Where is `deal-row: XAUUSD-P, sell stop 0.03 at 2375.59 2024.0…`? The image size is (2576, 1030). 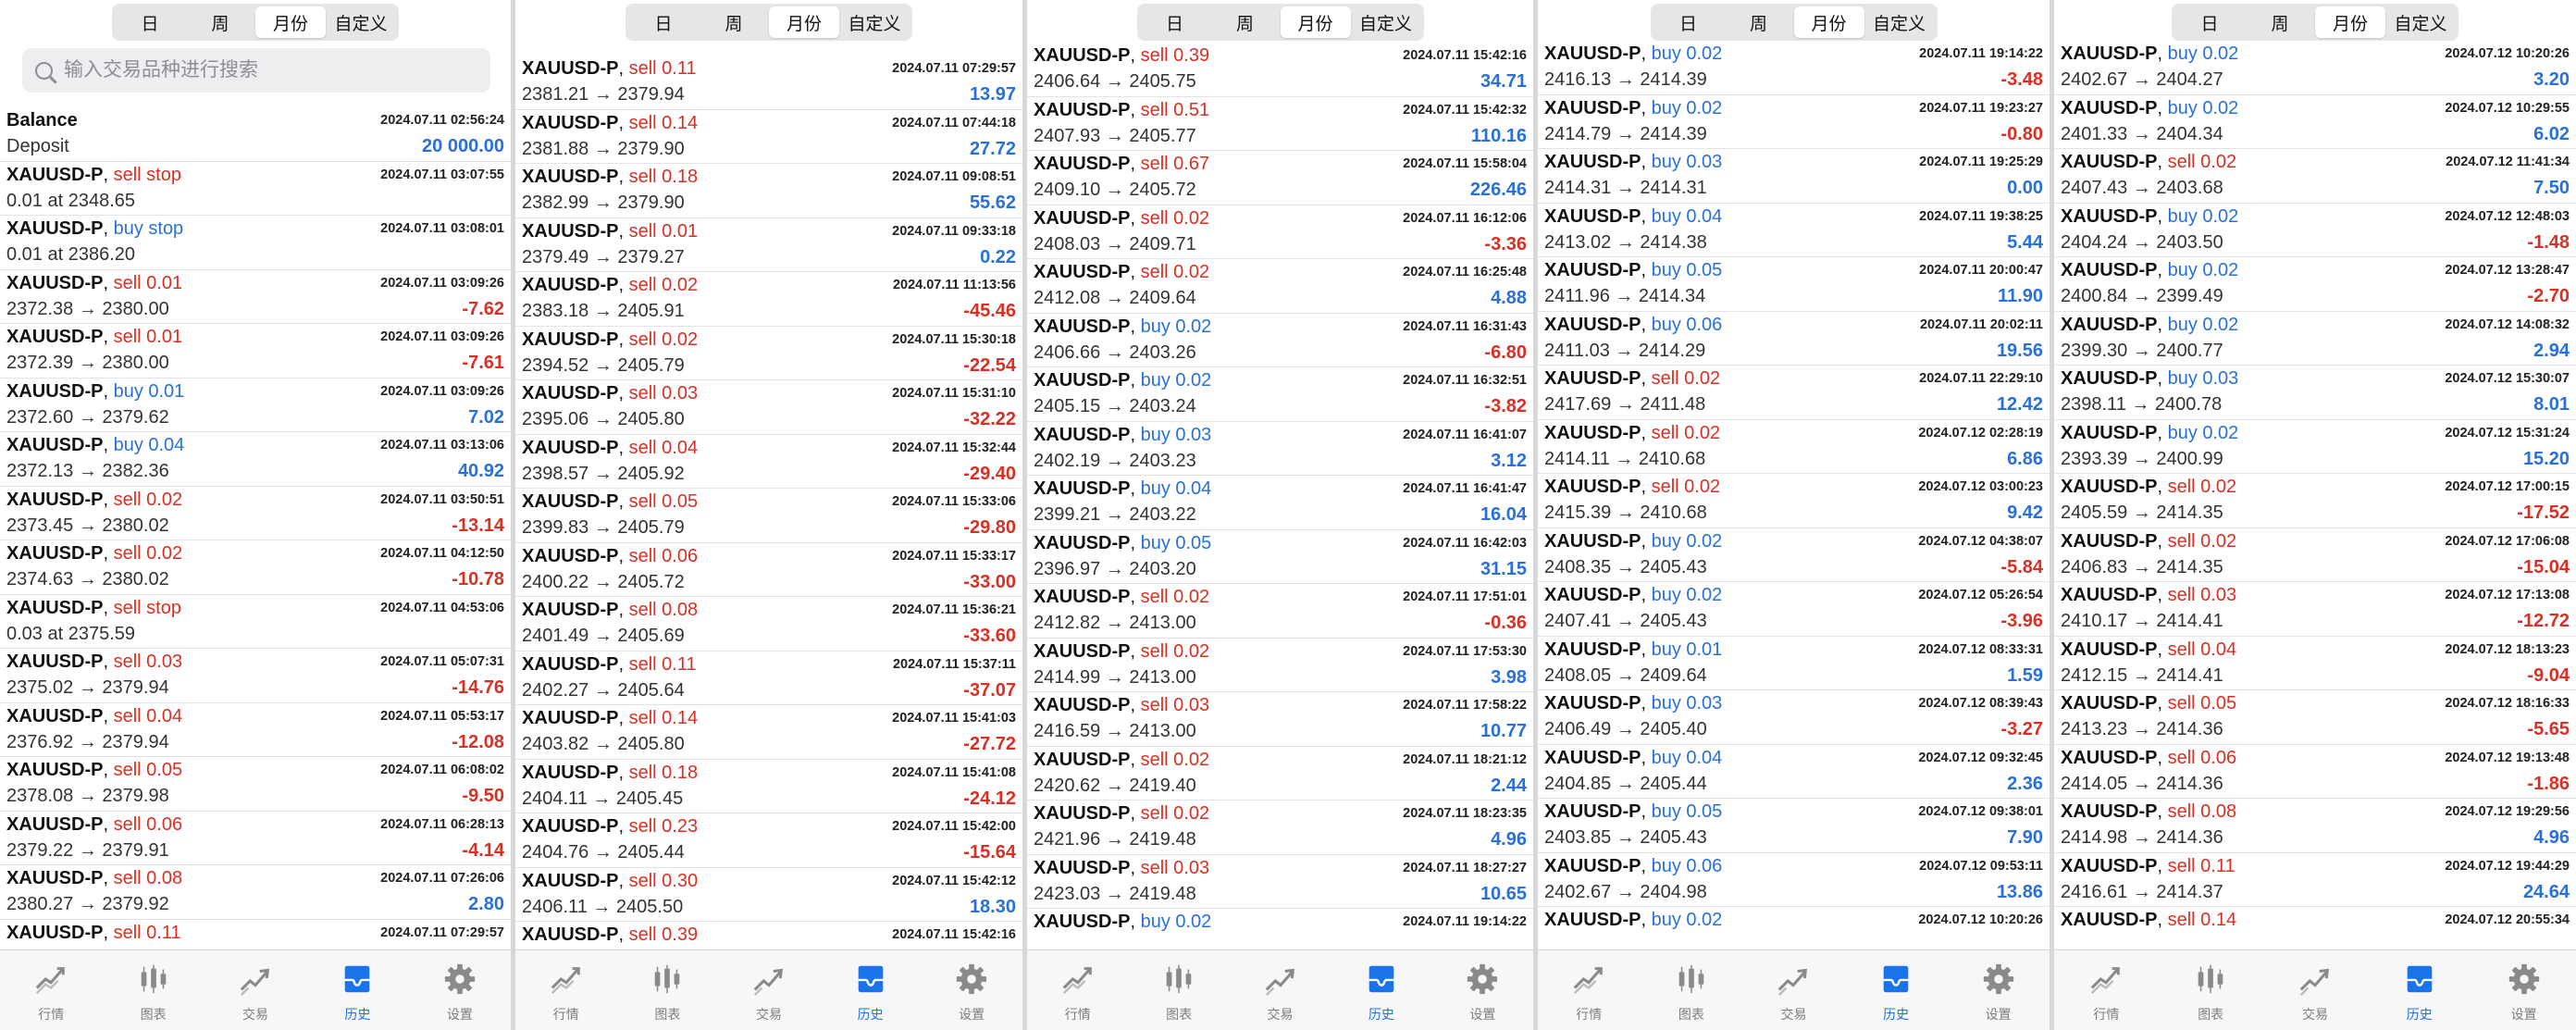
deal-row: XAUUSD-P, sell stop 0.03 at 2375.59 2024.0… is located at coordinates (255, 622).